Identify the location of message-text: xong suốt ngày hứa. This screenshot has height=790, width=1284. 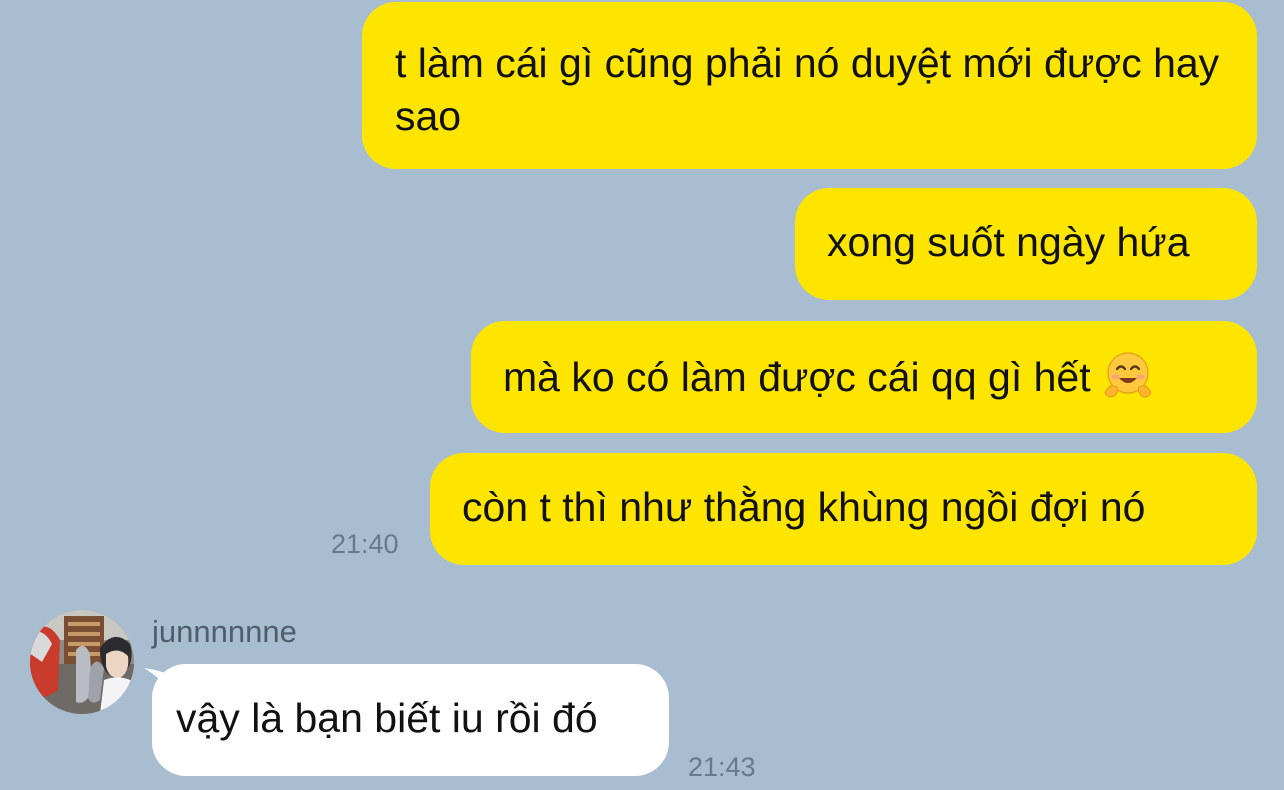
(1008, 242).